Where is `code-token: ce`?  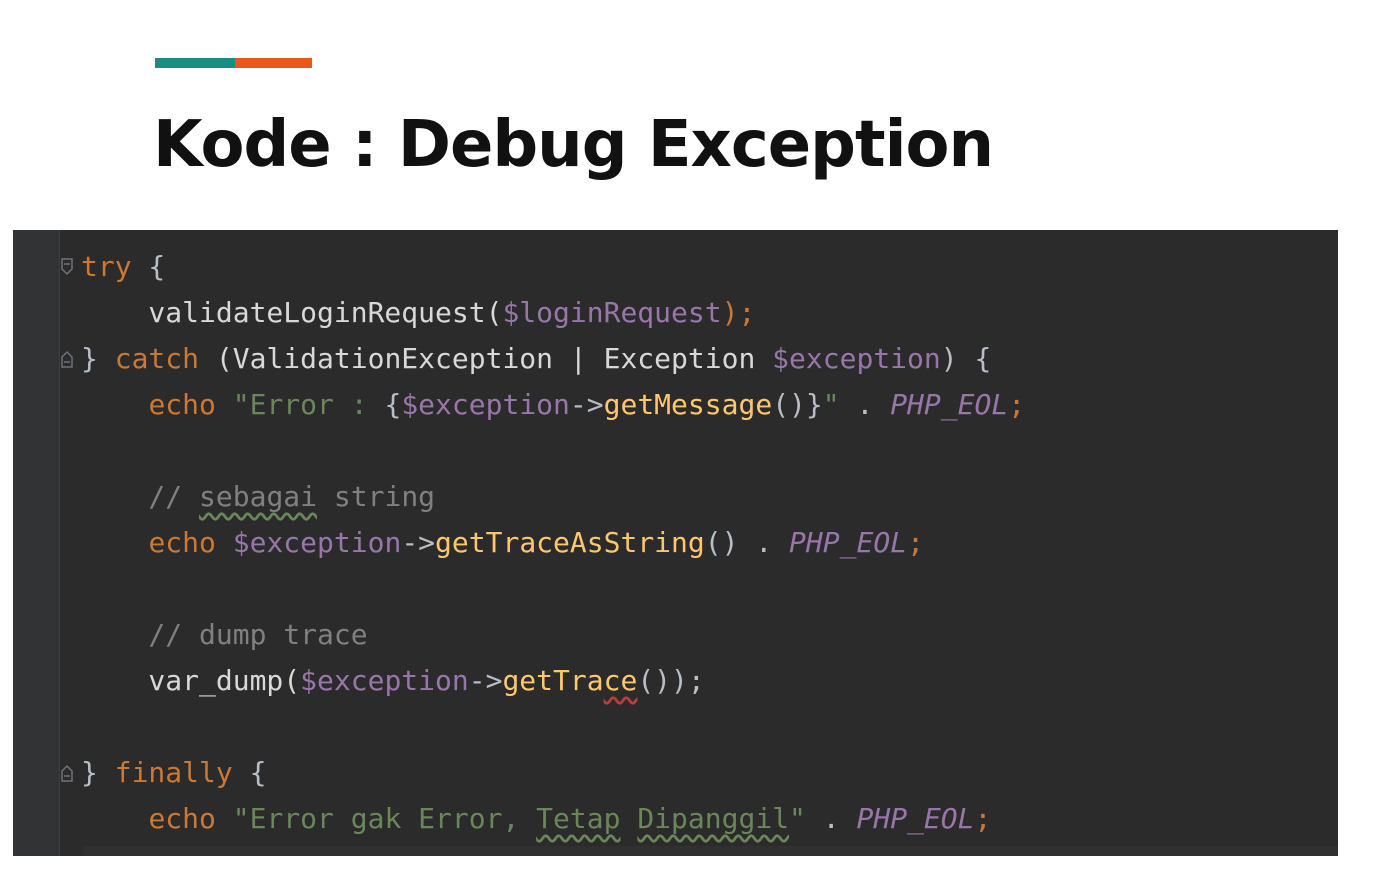
code-token: ce is located at coordinates (620, 680).